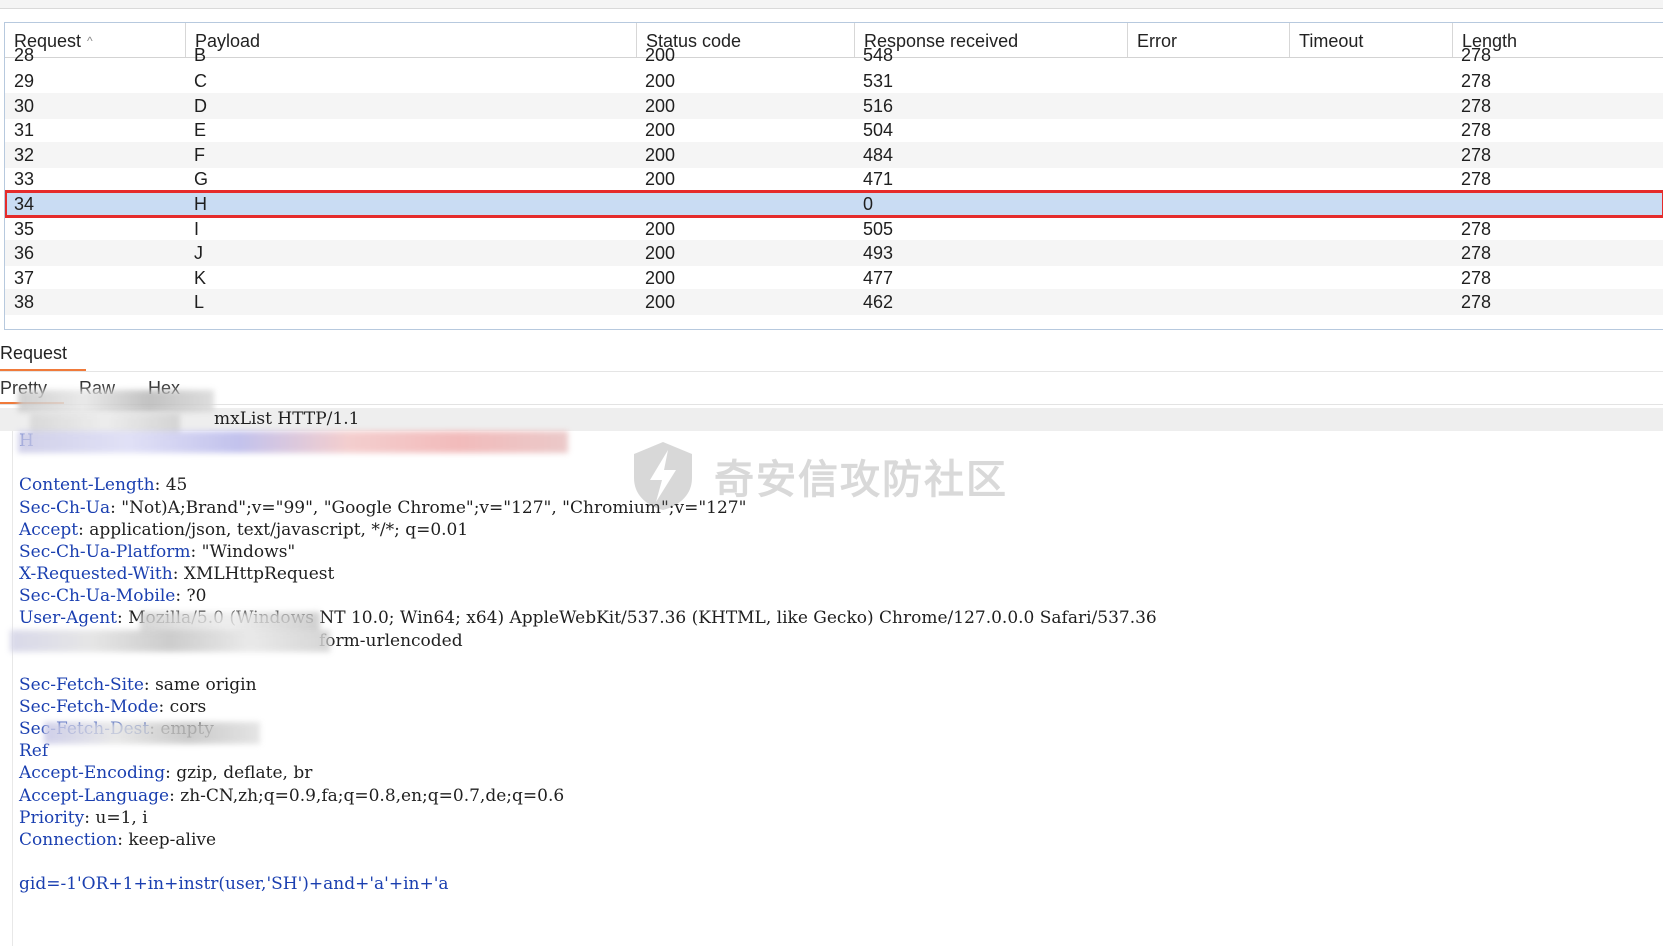 Image resolution: width=1663 pixels, height=946 pixels. I want to click on cell-response: 484, so click(878, 154).